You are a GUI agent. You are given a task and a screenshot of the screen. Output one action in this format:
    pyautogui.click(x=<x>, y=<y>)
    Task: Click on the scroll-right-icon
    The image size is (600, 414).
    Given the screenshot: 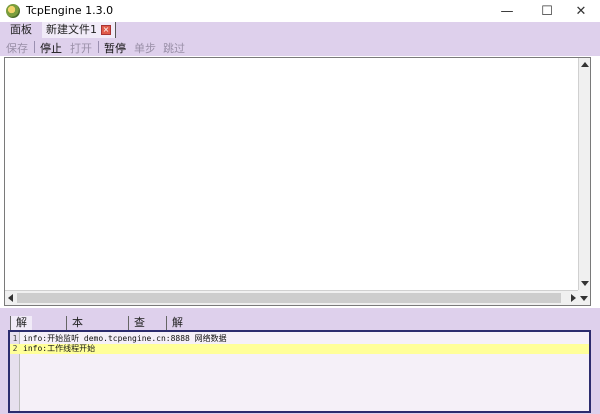 What is the action you would take?
    pyautogui.click(x=573, y=298)
    